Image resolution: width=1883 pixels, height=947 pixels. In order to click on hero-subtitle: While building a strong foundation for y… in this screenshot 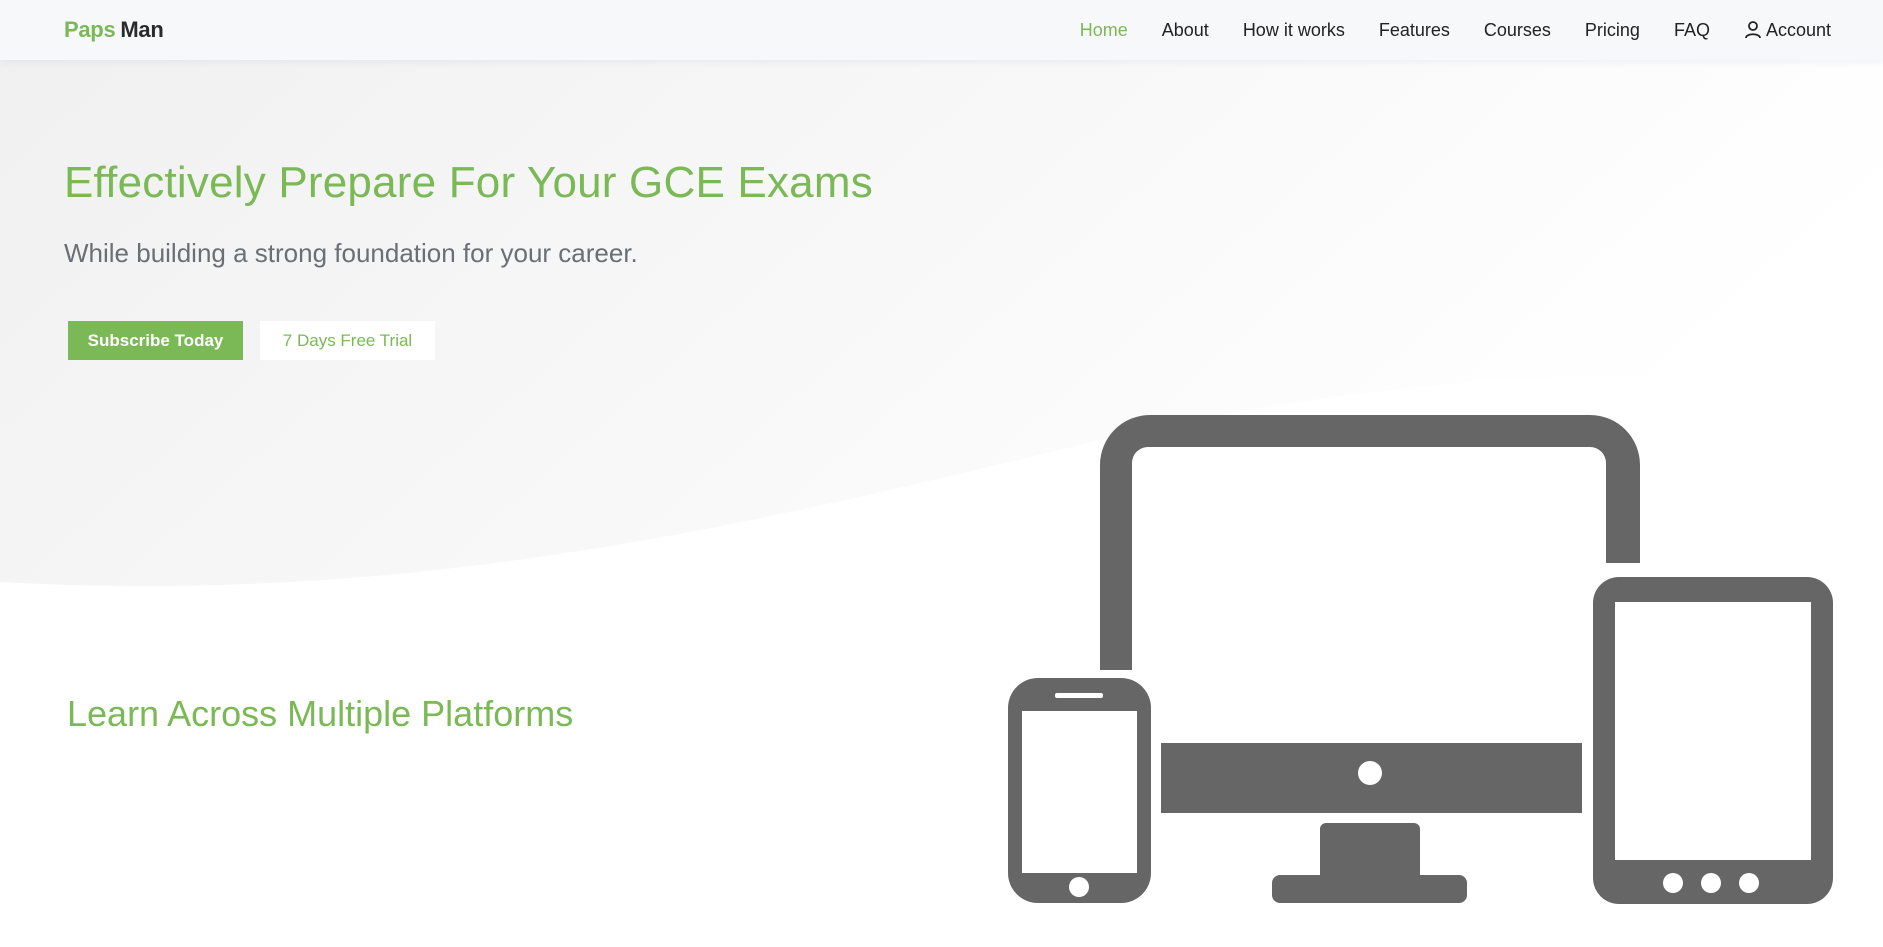, I will do `click(351, 253)`.